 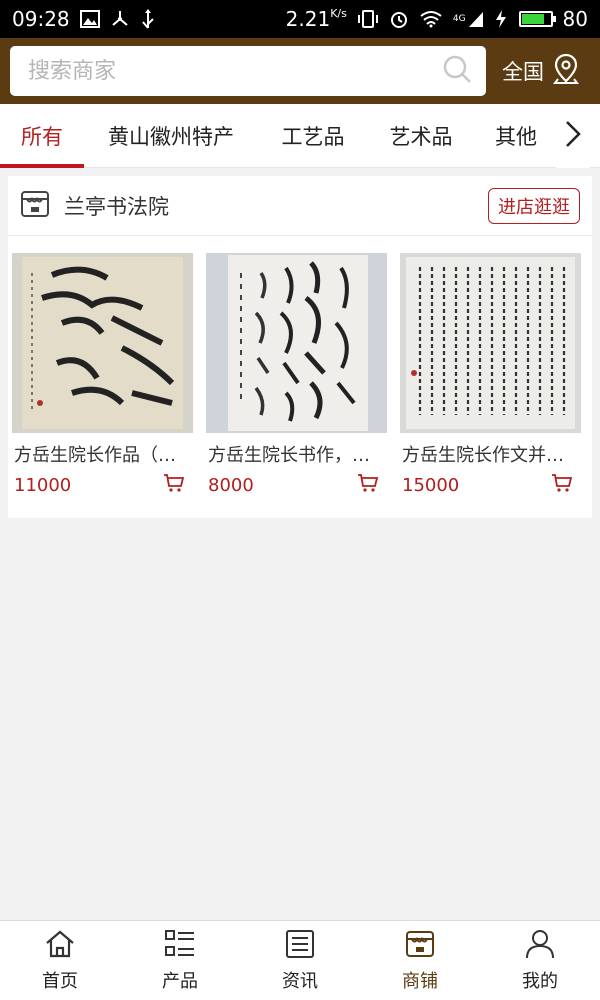 What do you see at coordinates (540, 946) in the screenshot?
I see `user-icon` at bounding box center [540, 946].